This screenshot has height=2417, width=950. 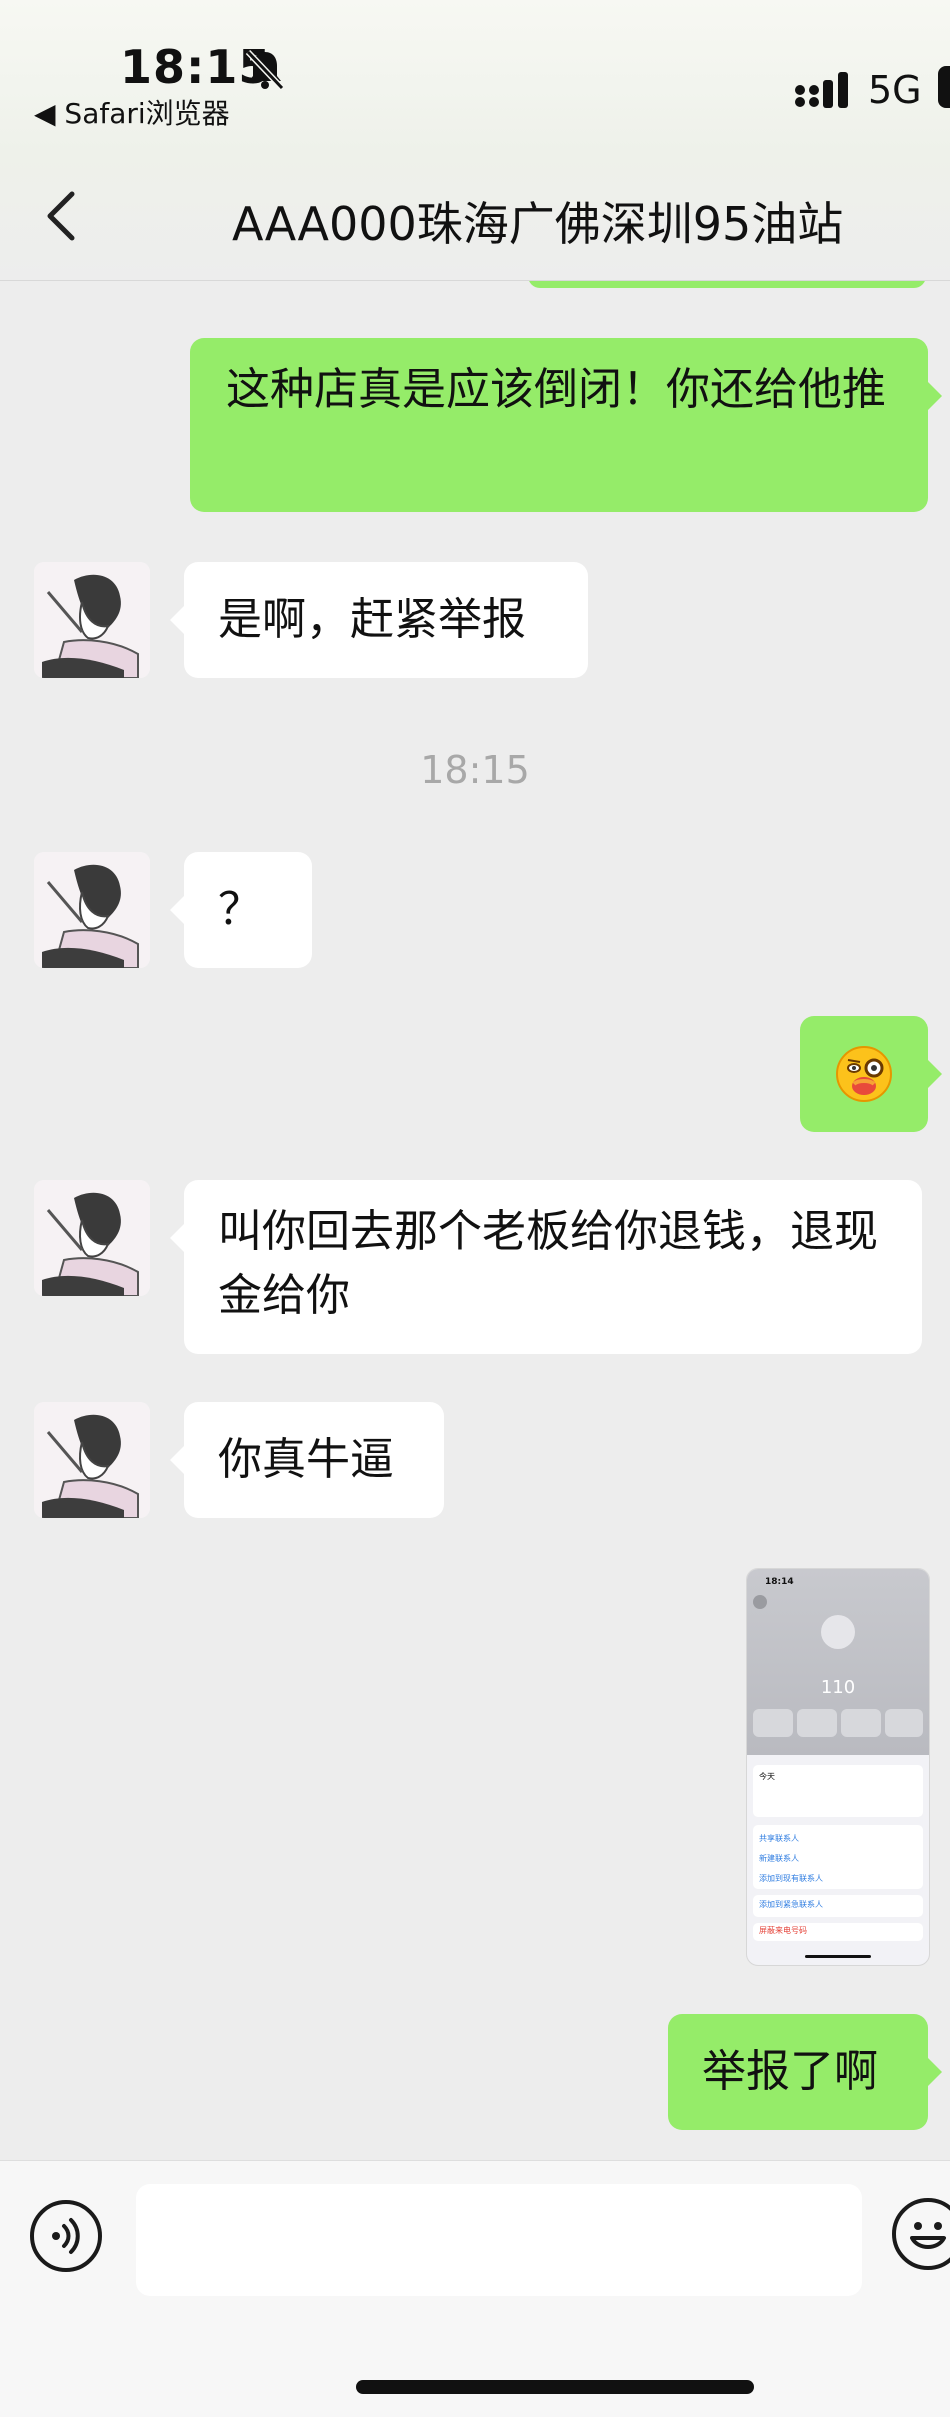 I want to click on message-bubble-in: 是啊，赶紧举报, so click(x=379, y=620).